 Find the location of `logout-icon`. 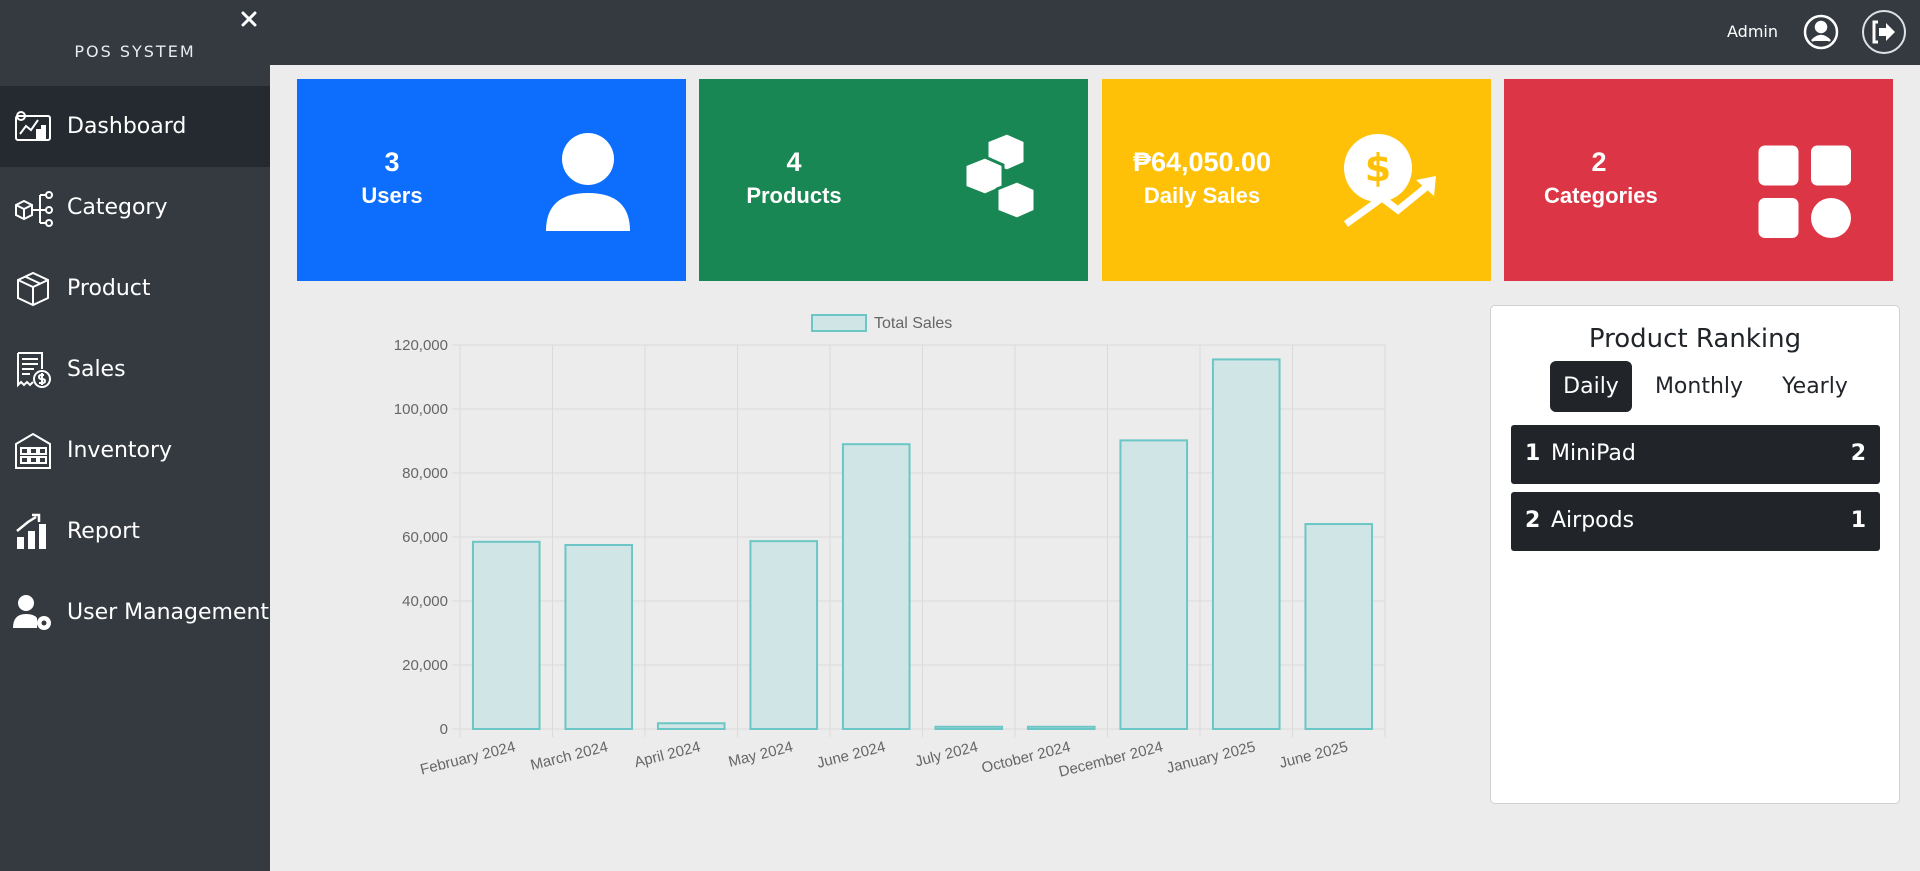

logout-icon is located at coordinates (1883, 32).